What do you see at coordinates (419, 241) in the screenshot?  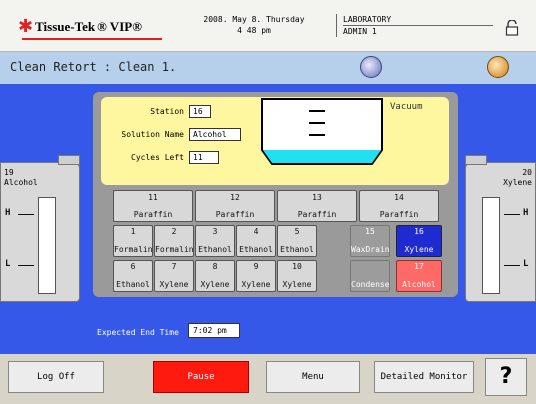 I see `station-button: 16 Xylene` at bounding box center [419, 241].